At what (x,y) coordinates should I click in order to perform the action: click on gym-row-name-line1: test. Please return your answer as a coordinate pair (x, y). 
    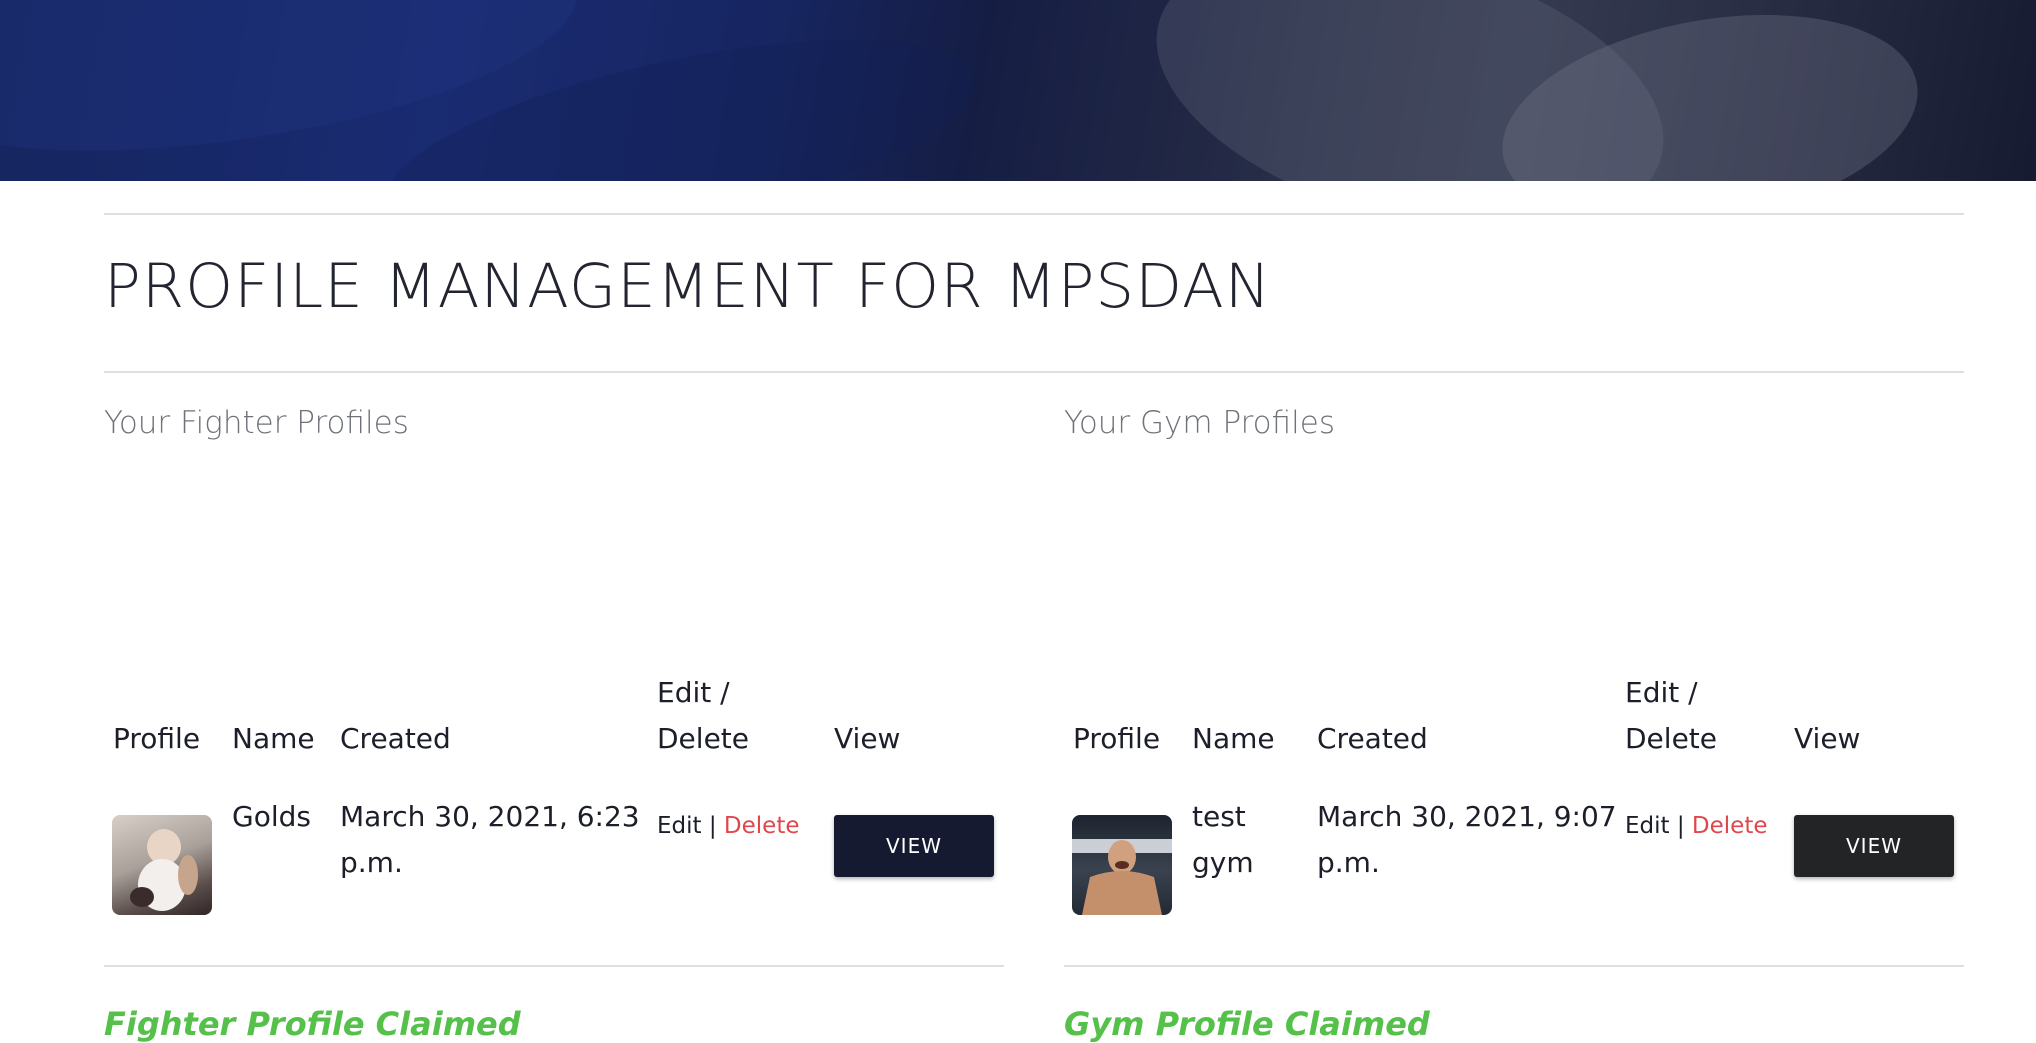
    Looking at the image, I should click on (1219, 816).